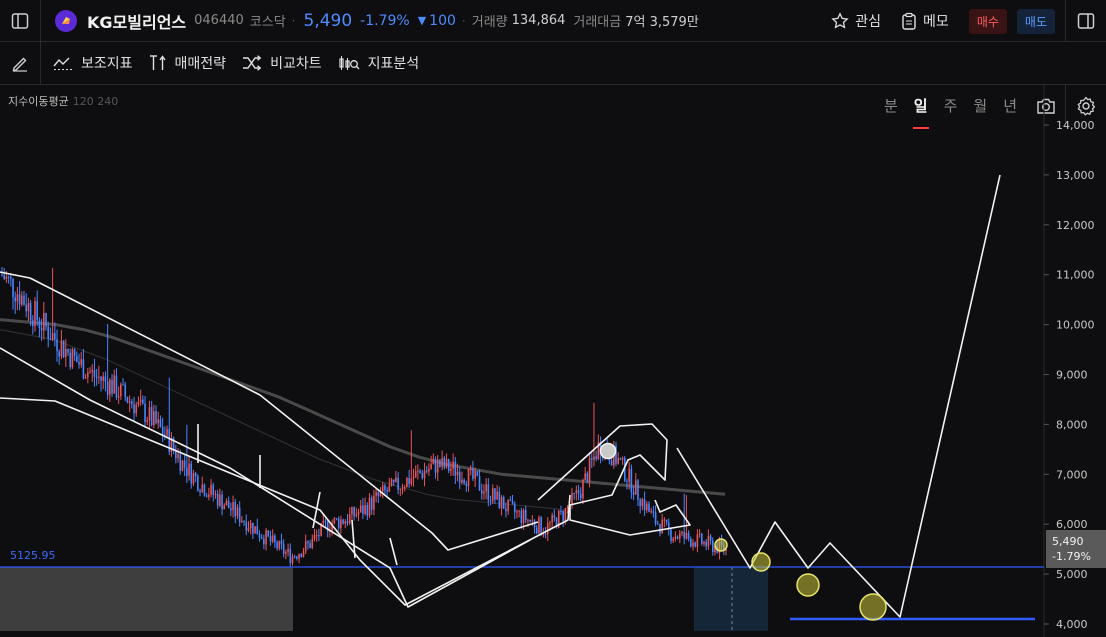 The height and width of the screenshot is (637, 1106). Describe the element at coordinates (1072, 375) in the screenshot. I see `y-tick-label: 9,000` at that location.